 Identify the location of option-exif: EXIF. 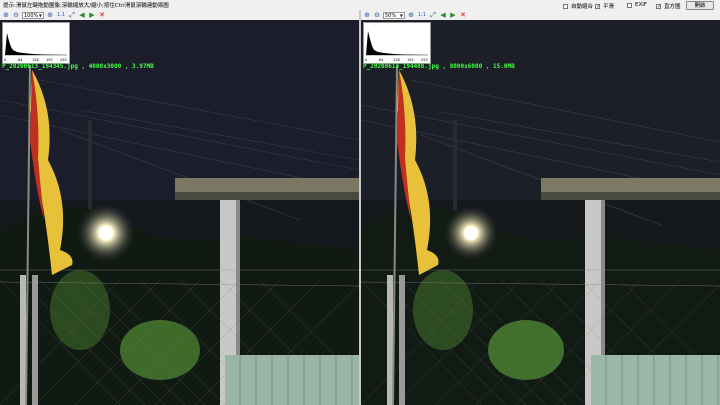
(637, 5).